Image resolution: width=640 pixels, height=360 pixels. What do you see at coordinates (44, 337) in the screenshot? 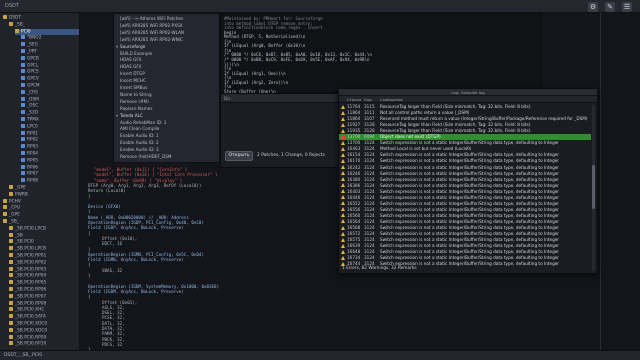
I see `tree-item: _SB.PCI0.RP09` at bounding box center [44, 337].